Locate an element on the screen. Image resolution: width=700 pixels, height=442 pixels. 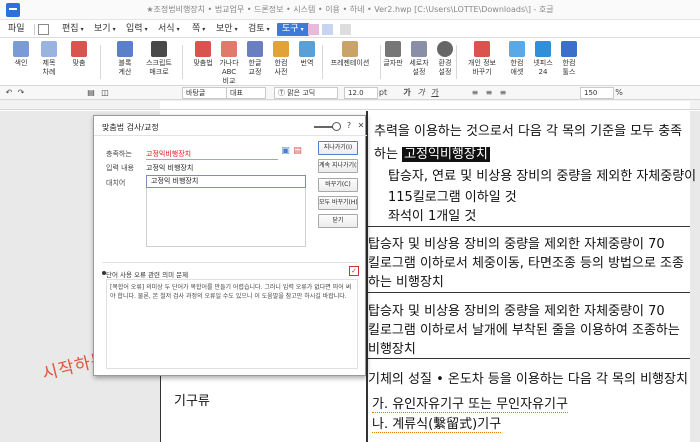
font-size-input: 12.0 is located at coordinates (361, 93).